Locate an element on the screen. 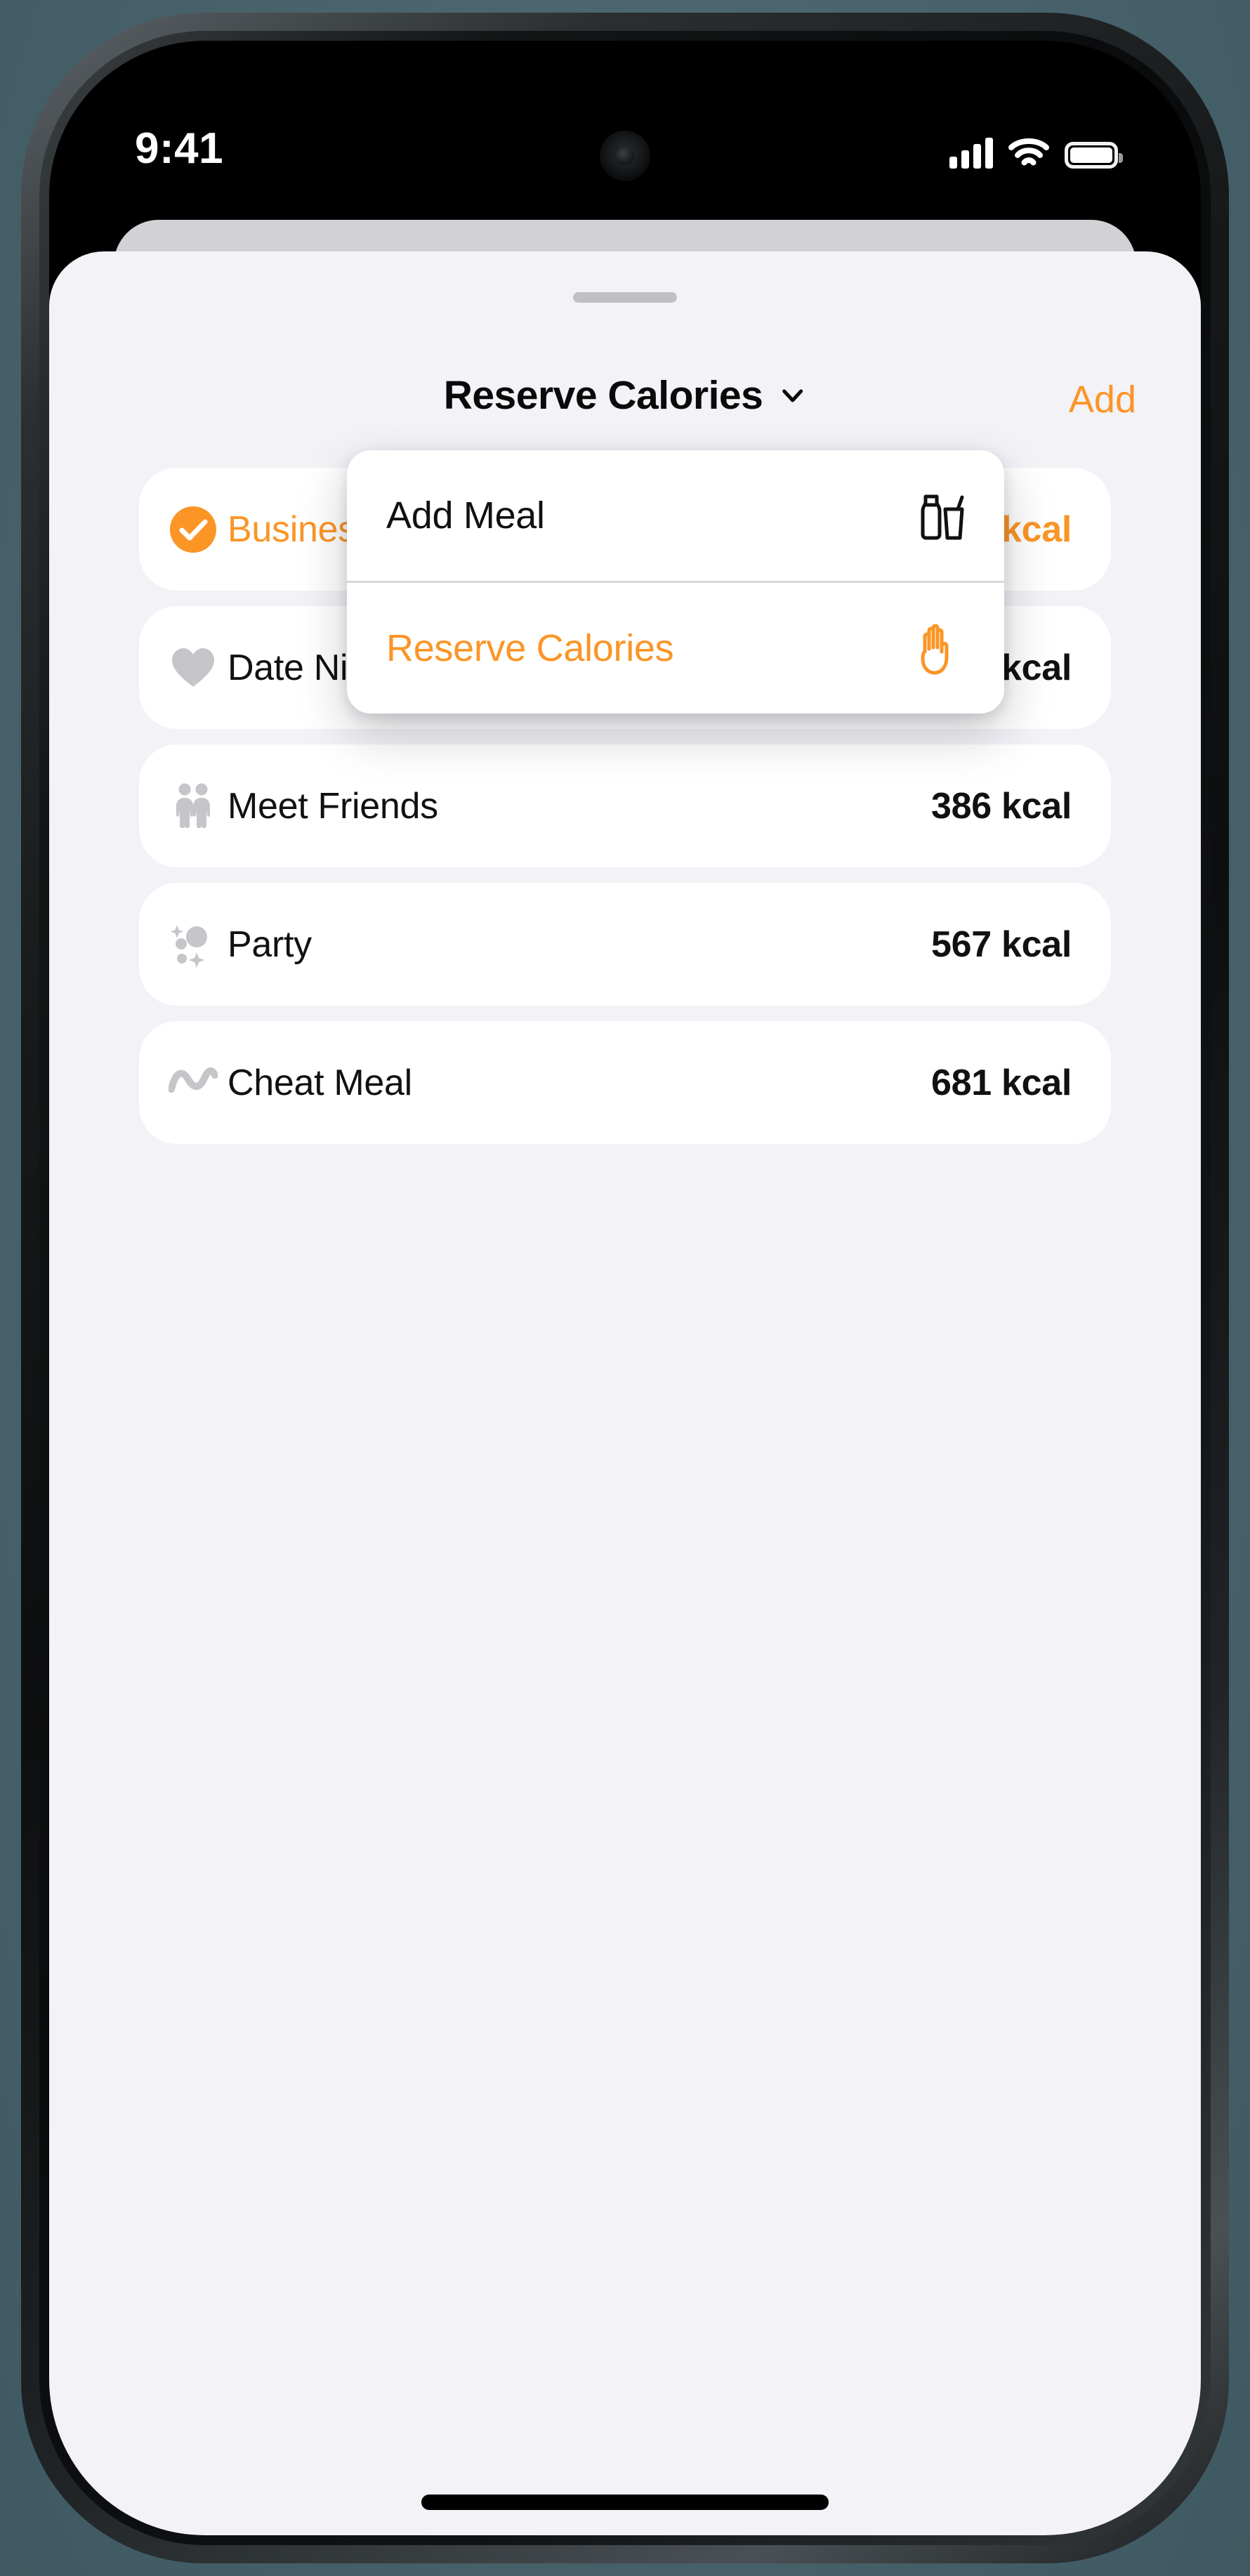  sheet-grabber is located at coordinates (625, 297).